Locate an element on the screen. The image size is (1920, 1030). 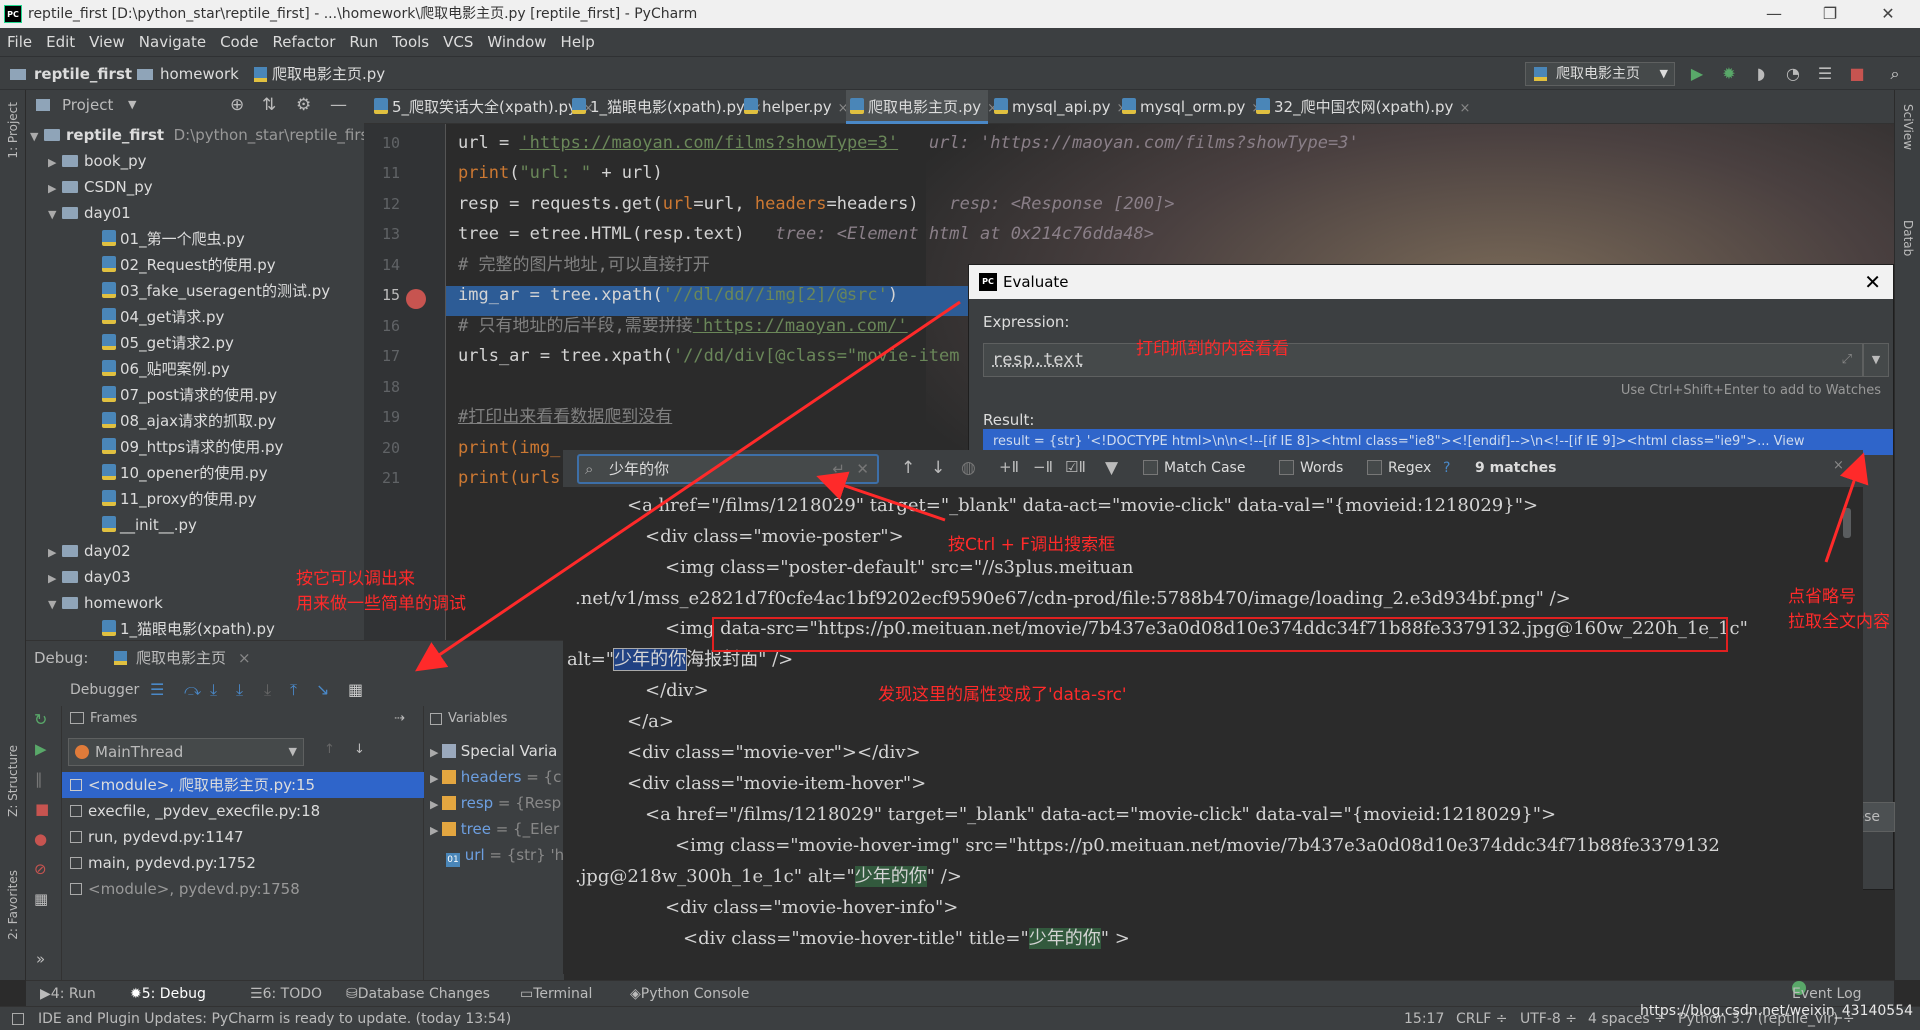
pause-icon: ‖ is located at coordinates (39, 779).